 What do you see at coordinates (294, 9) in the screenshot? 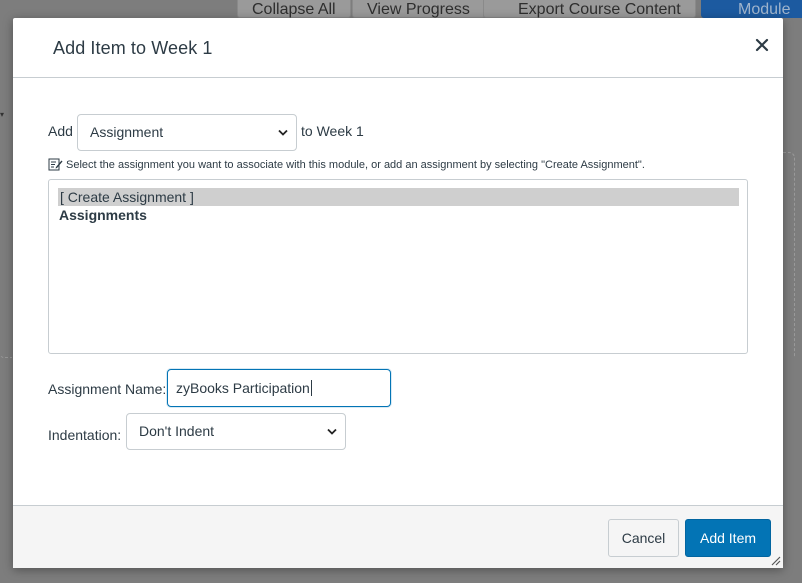
I see `collapse-all-button: Collapse All` at bounding box center [294, 9].